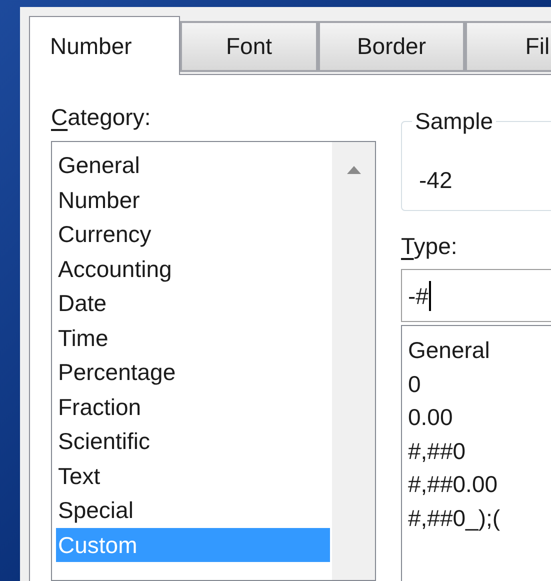 The height and width of the screenshot is (581, 551). Describe the element at coordinates (449, 351) in the screenshot. I see `format-item: General` at that location.